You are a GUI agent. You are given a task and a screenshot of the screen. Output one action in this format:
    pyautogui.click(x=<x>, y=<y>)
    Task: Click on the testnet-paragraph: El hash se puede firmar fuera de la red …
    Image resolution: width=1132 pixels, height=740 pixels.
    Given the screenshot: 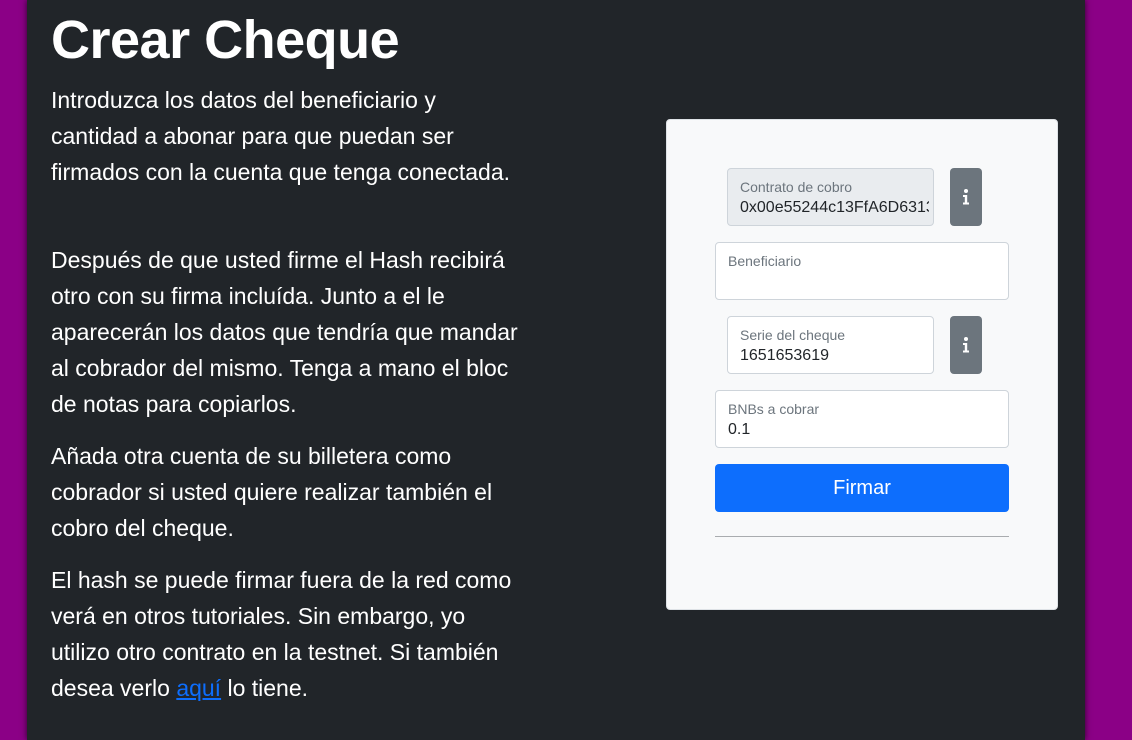 What is the action you would take?
    pyautogui.click(x=288, y=634)
    